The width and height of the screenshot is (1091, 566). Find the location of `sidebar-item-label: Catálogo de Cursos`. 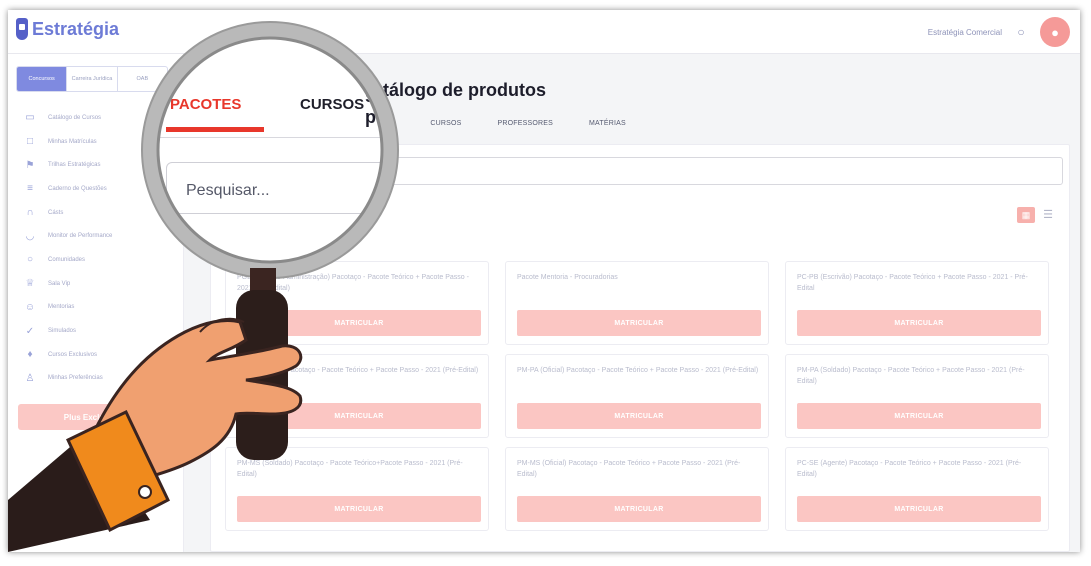

sidebar-item-label: Catálogo de Cursos is located at coordinates (75, 117).